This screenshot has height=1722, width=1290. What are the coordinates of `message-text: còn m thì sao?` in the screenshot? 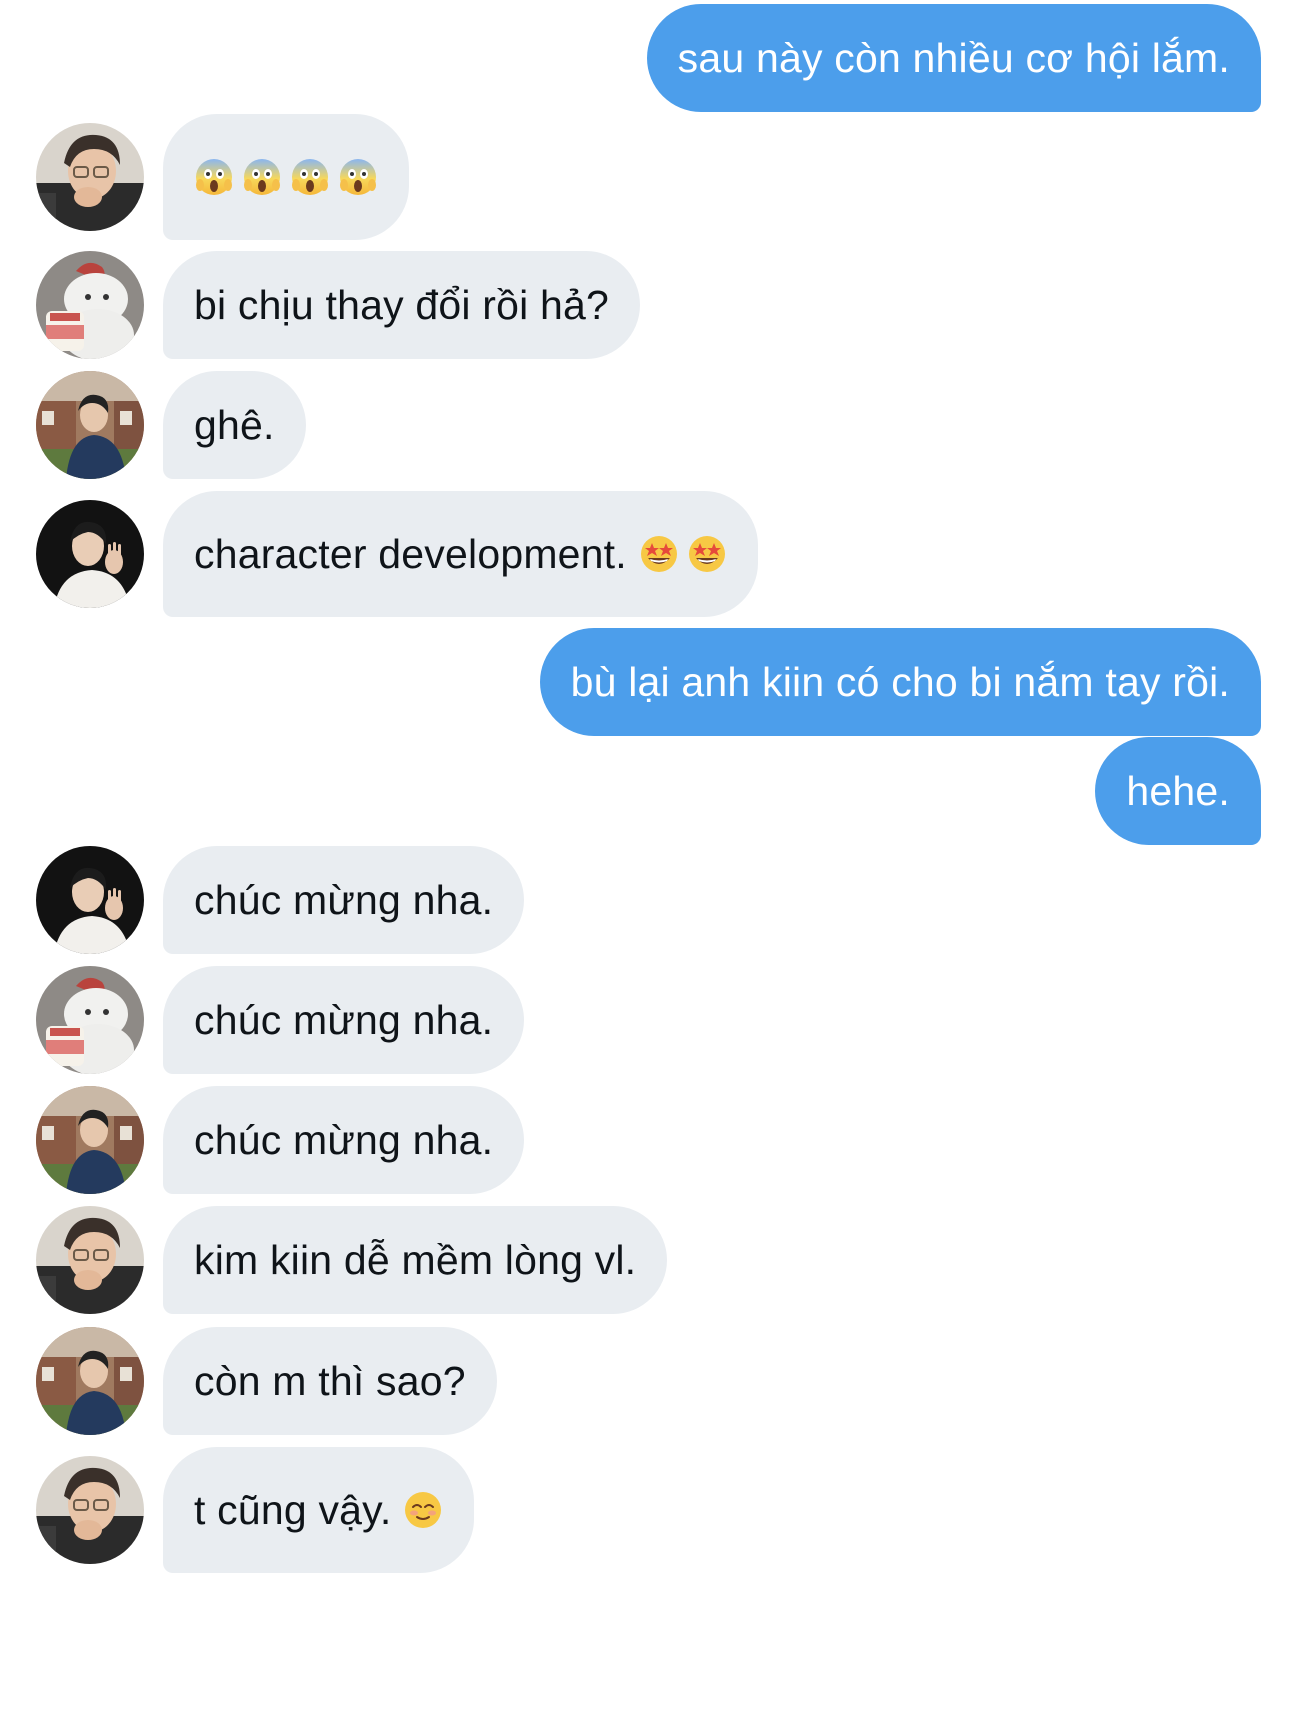 It's located at (330, 1380).